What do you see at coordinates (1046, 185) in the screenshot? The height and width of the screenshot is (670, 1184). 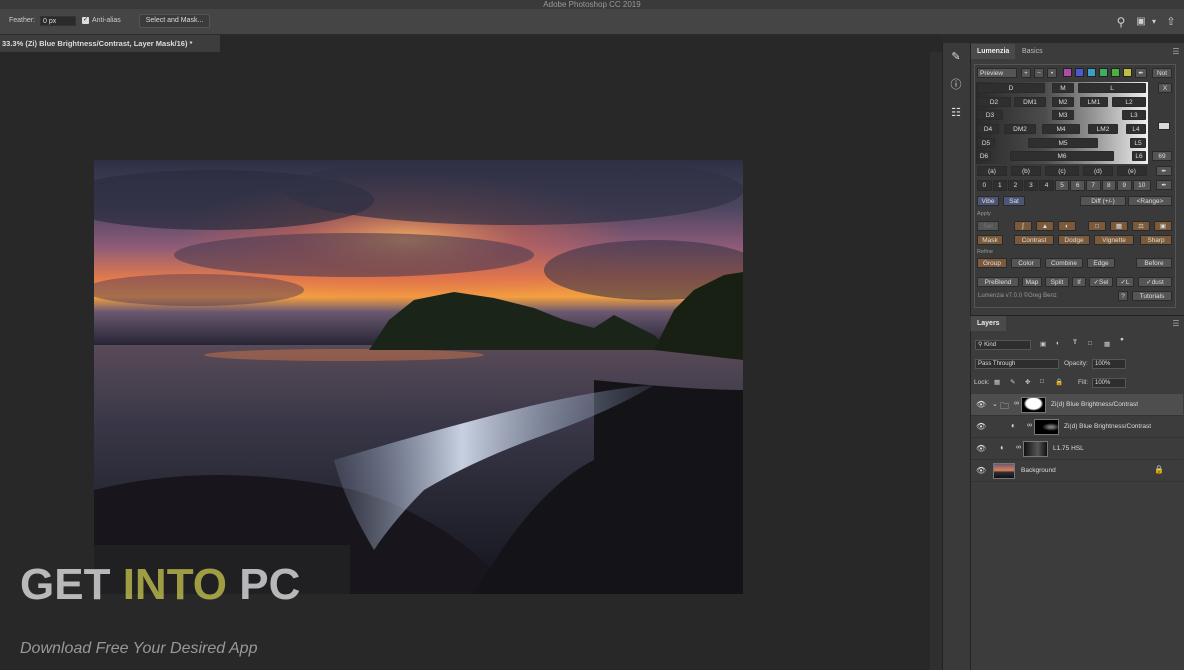 I see `number-4: 4` at bounding box center [1046, 185].